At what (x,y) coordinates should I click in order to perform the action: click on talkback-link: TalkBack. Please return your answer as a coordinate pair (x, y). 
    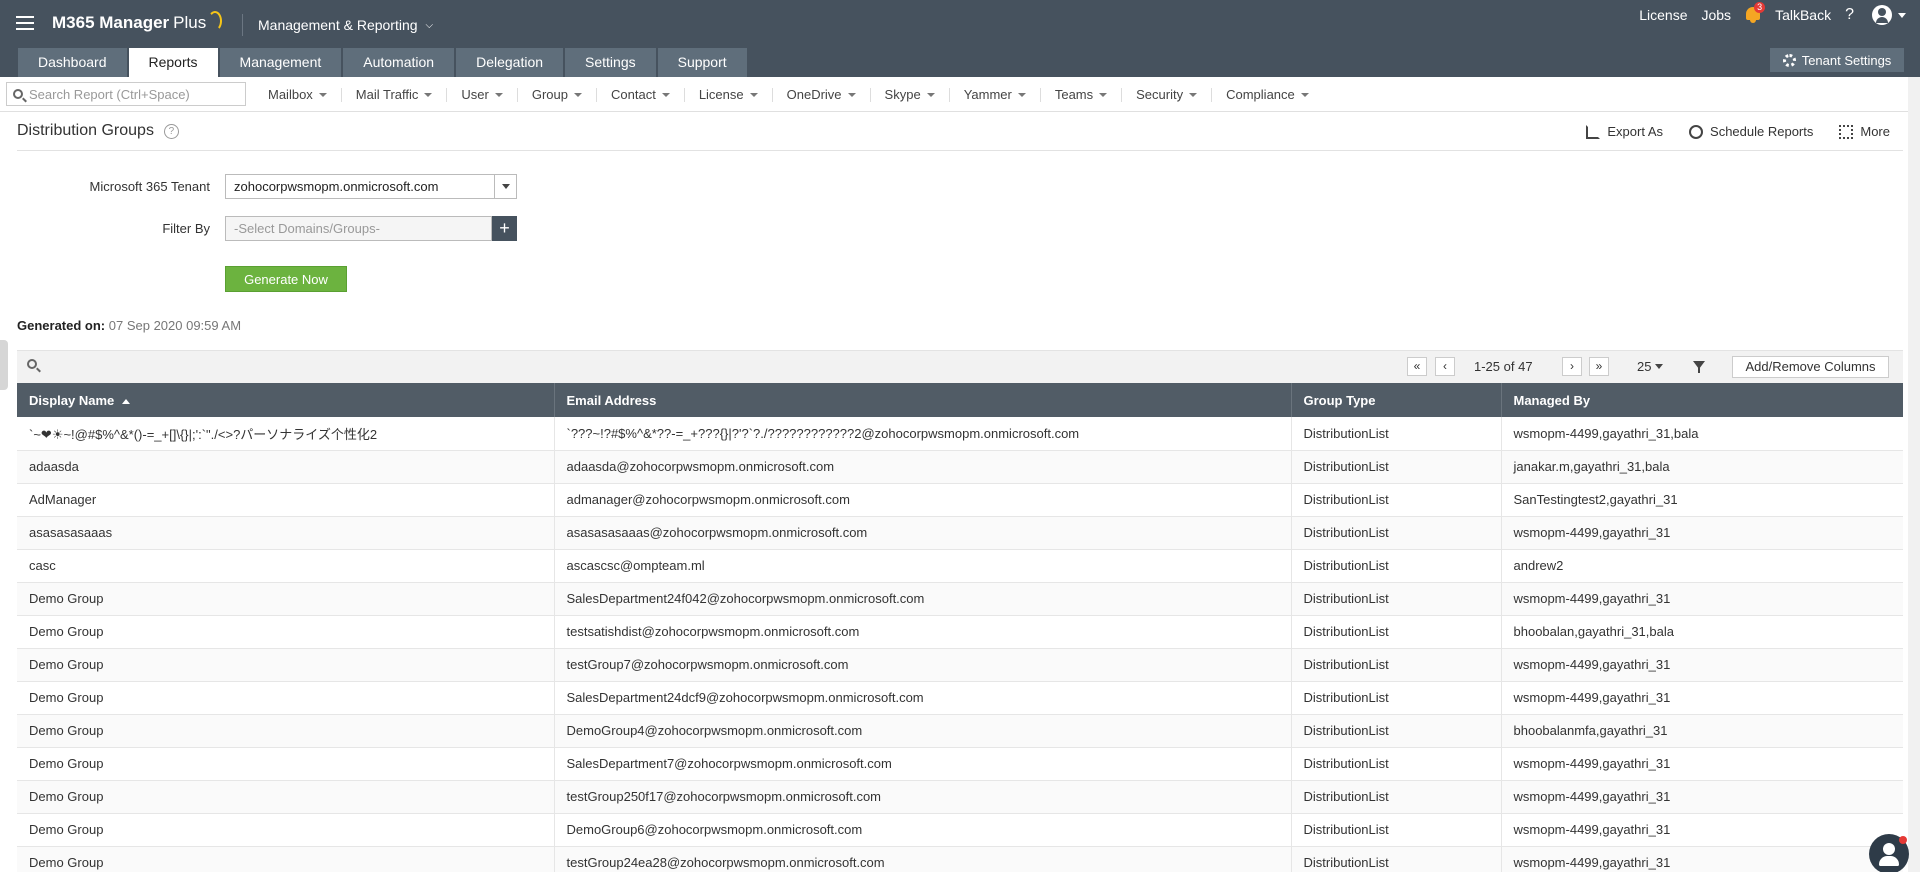
    Looking at the image, I should click on (1803, 15).